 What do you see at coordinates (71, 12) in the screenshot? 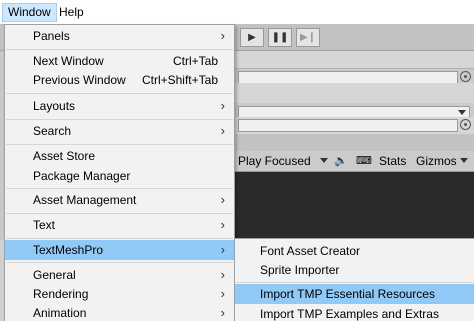
I see `menubar-item-help: Help` at bounding box center [71, 12].